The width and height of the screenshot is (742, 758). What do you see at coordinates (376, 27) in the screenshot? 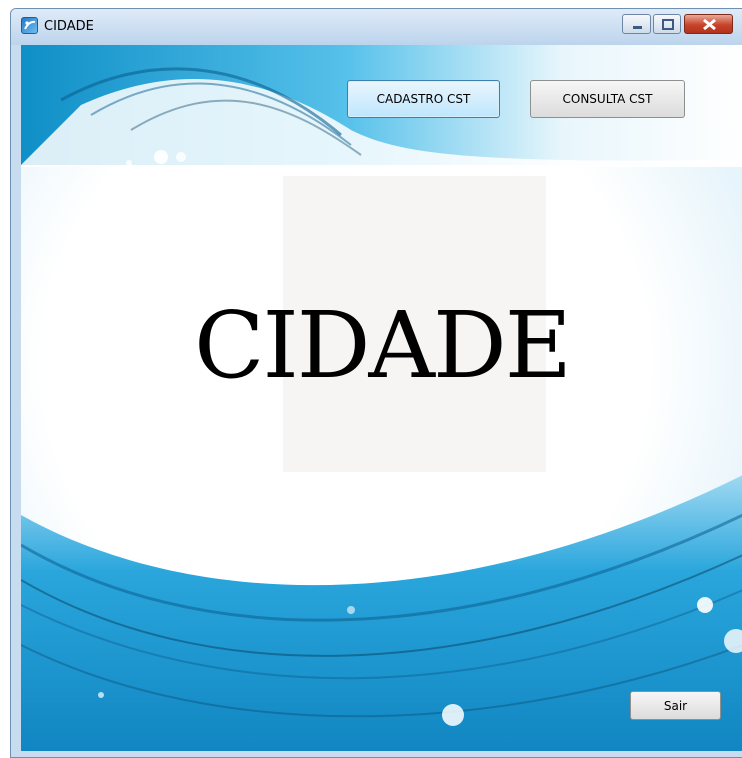
I see `title-bar: CIDADE` at bounding box center [376, 27].